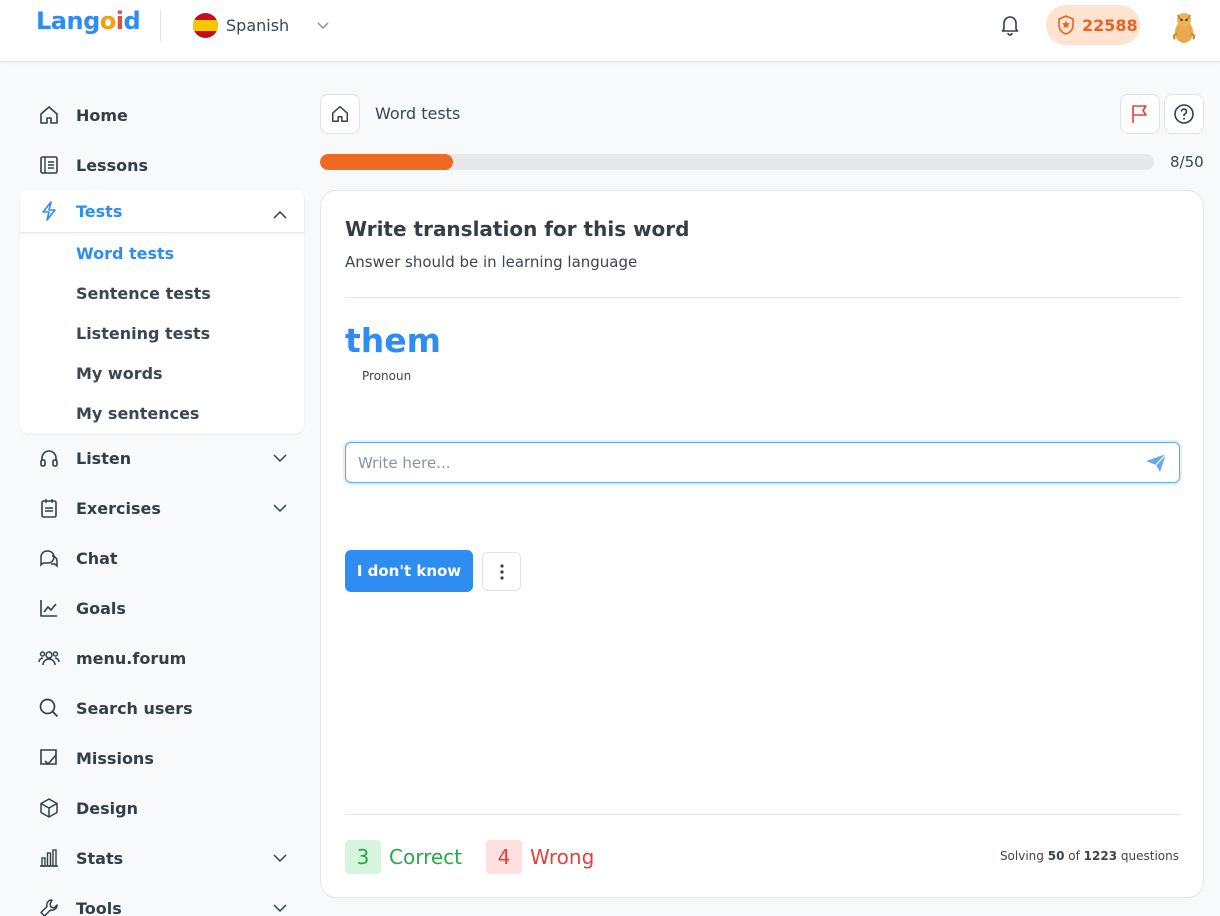 Image resolution: width=1220 pixels, height=916 pixels. What do you see at coordinates (504, 857) in the screenshot?
I see `wrong-count: 4` at bounding box center [504, 857].